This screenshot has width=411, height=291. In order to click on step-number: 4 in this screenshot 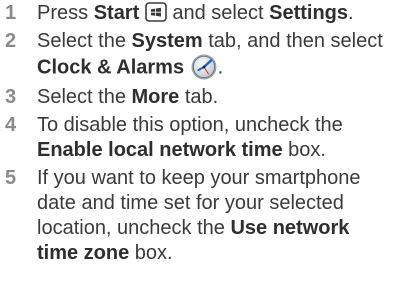, I will do `click(11, 125)`.